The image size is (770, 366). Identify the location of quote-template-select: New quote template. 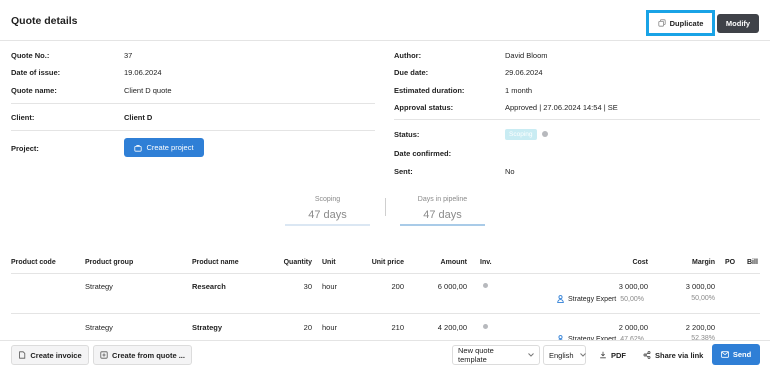
(496, 355).